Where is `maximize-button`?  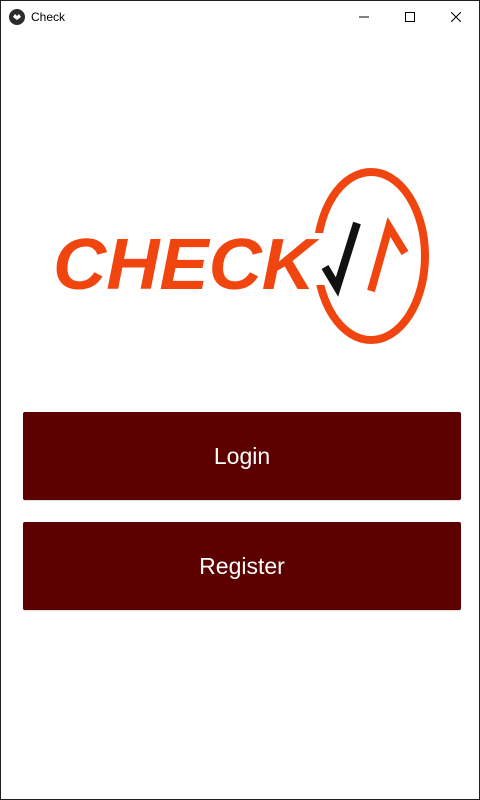 maximize-button is located at coordinates (410, 16).